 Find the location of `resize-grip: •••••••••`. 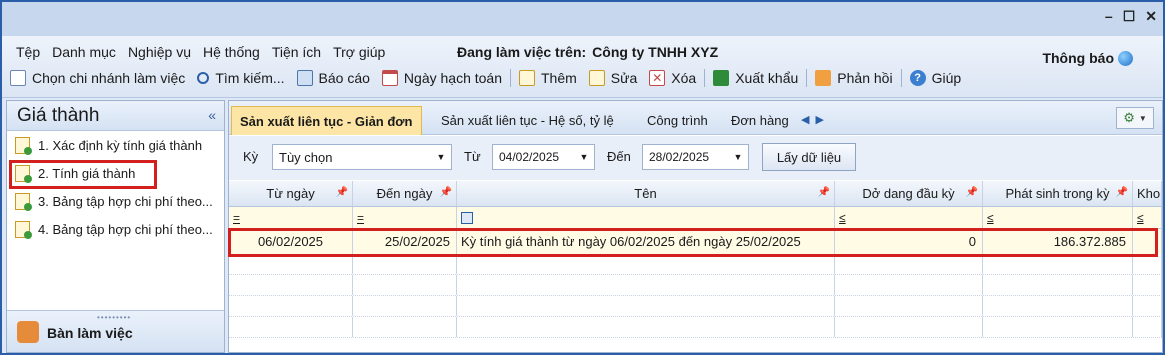

resize-grip: ••••••••• is located at coordinates (114, 317).